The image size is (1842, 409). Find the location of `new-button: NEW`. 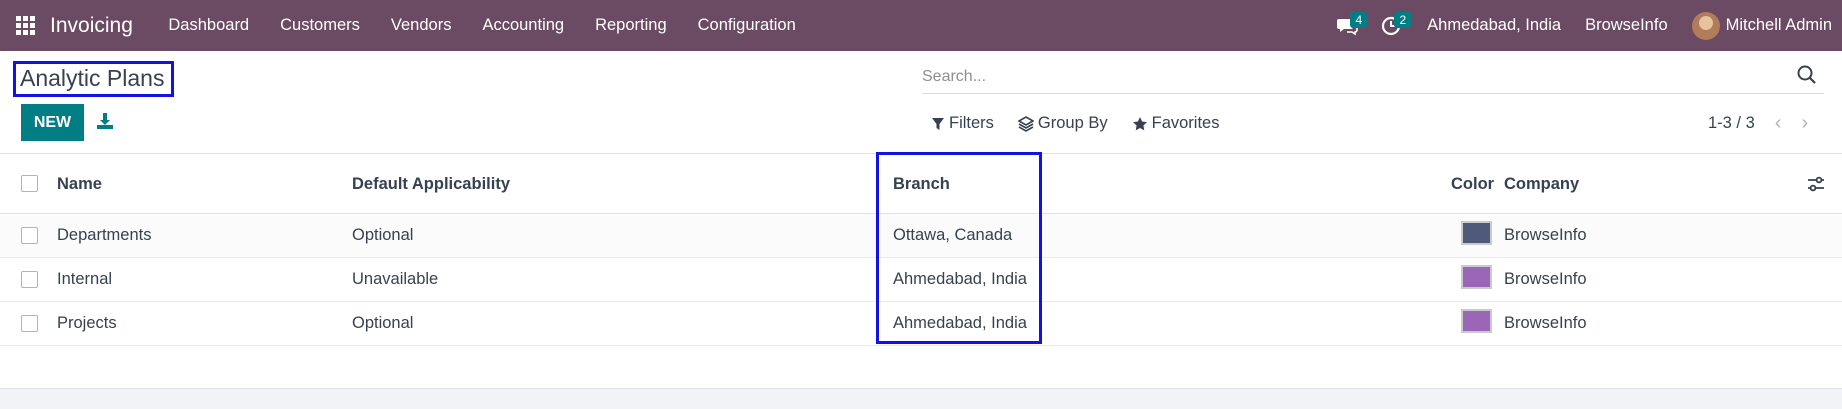

new-button: NEW is located at coordinates (52, 122).